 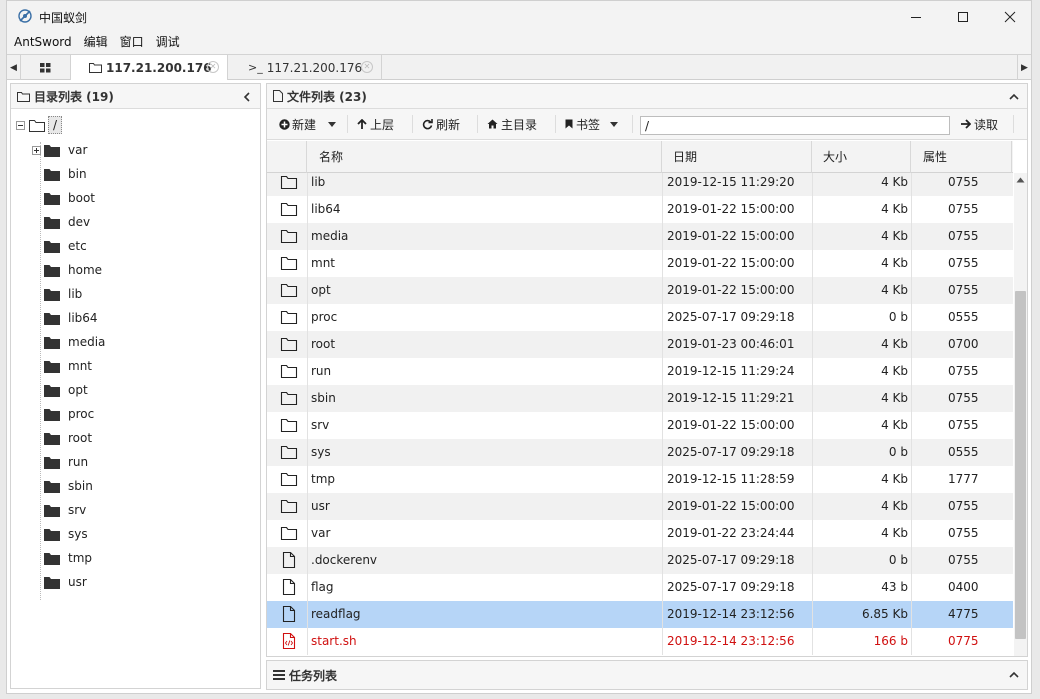 I want to click on read-button: 读取, so click(x=979, y=124).